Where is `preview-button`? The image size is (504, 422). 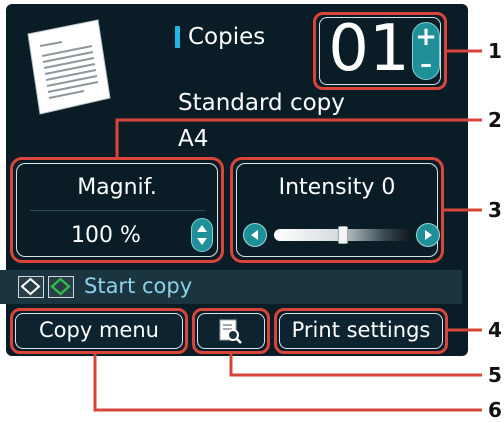
preview-button is located at coordinates (231, 331).